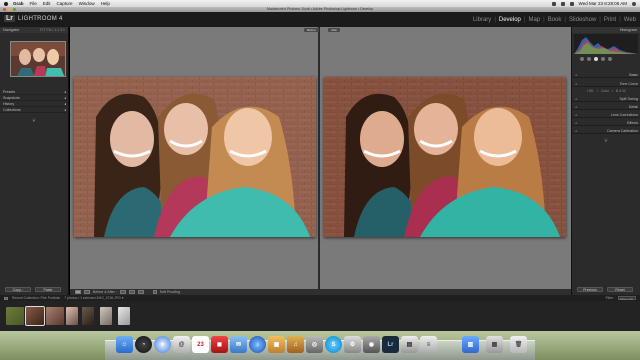 Image resolution: width=640 pixels, height=360 pixels. What do you see at coordinates (630, 20) in the screenshot?
I see `module-web: Web` at bounding box center [630, 20].